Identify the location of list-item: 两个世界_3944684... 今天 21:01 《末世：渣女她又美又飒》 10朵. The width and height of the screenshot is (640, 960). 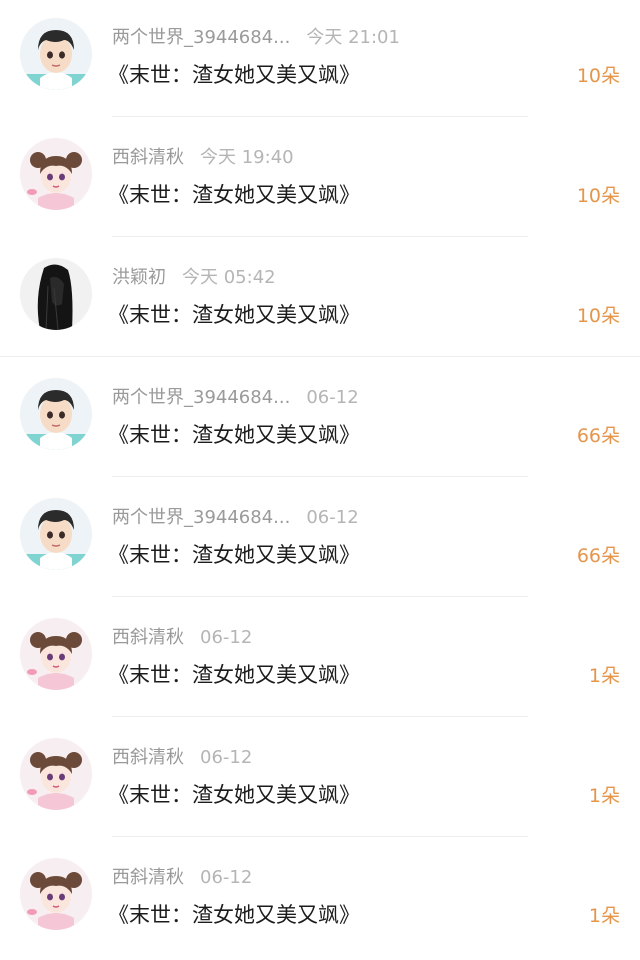
(320, 60).